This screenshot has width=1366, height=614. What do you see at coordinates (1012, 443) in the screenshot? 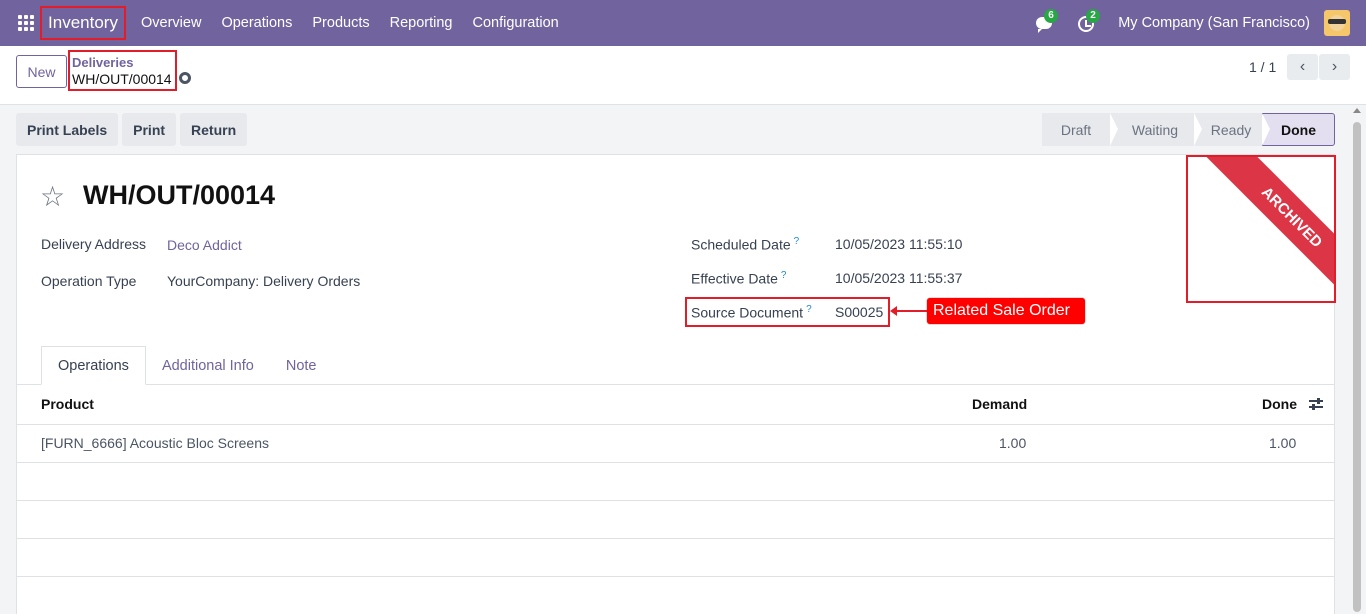
I see `row-demand: 1.00` at bounding box center [1012, 443].